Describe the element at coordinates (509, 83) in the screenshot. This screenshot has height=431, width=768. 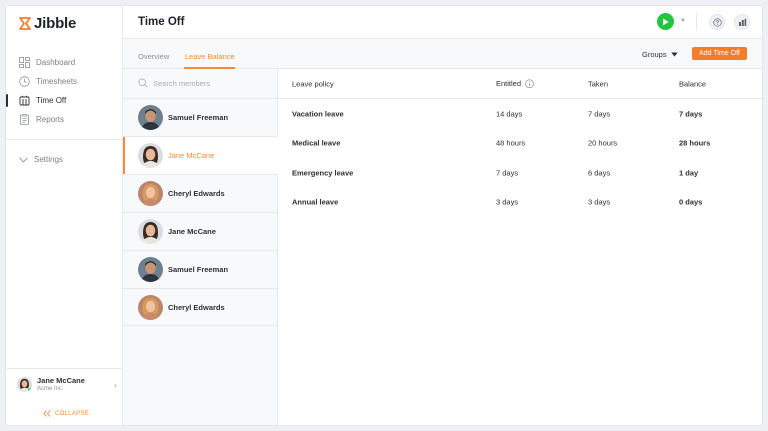
I see `column-header-entitled-label: Entitled` at that location.